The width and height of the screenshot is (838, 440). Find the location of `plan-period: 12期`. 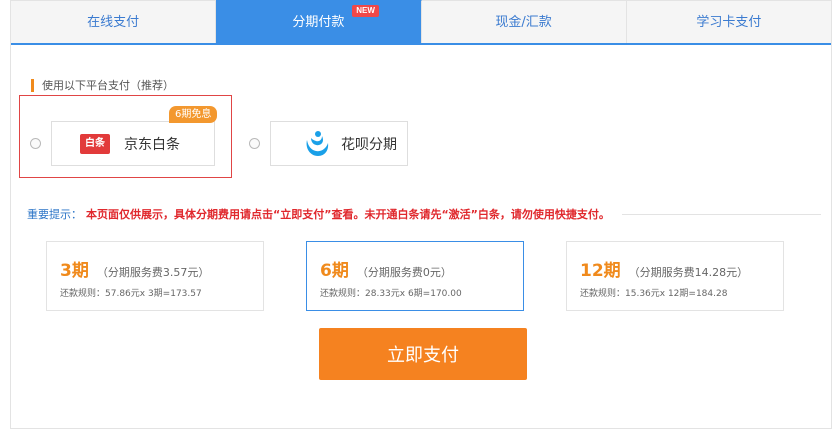

plan-period: 12期 is located at coordinates (600, 271).